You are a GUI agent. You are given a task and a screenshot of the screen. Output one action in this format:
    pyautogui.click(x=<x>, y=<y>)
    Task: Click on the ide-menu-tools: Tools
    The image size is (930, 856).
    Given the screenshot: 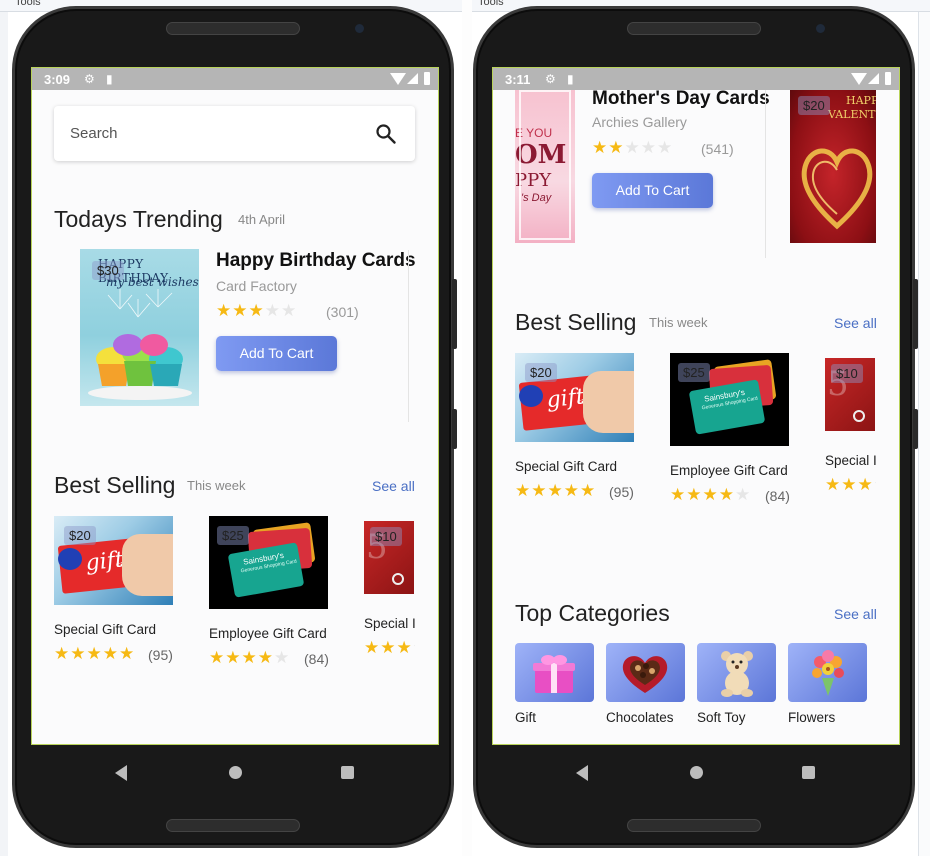 What is the action you would take?
    pyautogui.click(x=28, y=4)
    